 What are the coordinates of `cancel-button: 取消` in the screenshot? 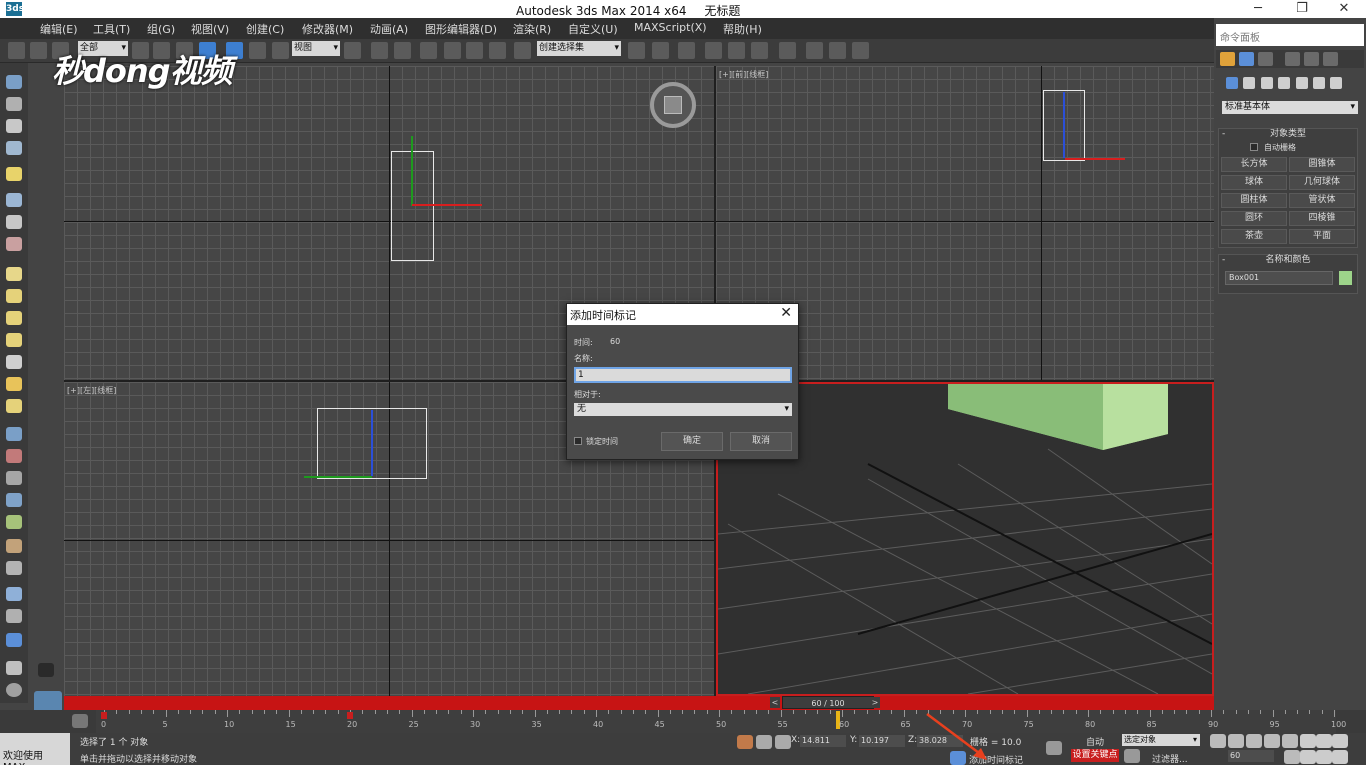 It's located at (761, 441).